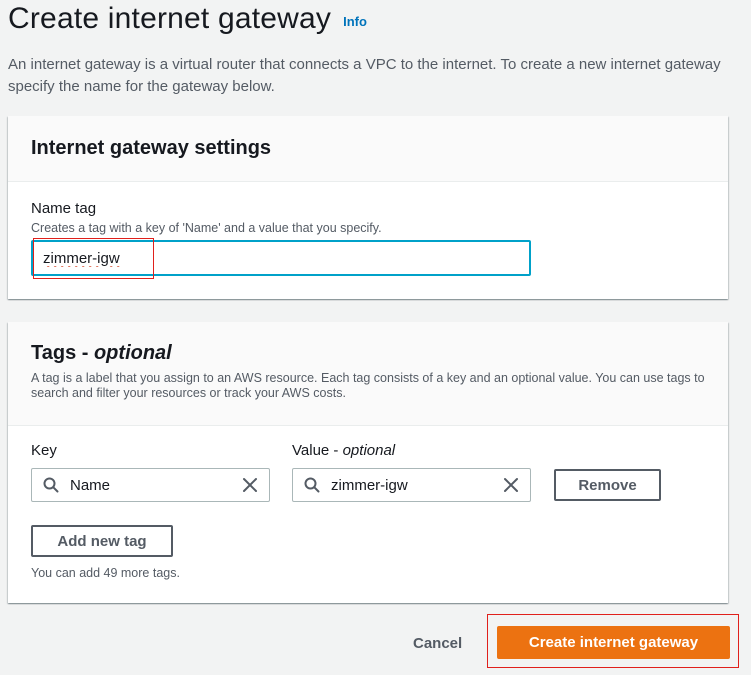 The width and height of the screenshot is (751, 675). I want to click on tags-limit-hint: You can add 49 more tags., so click(105, 573).